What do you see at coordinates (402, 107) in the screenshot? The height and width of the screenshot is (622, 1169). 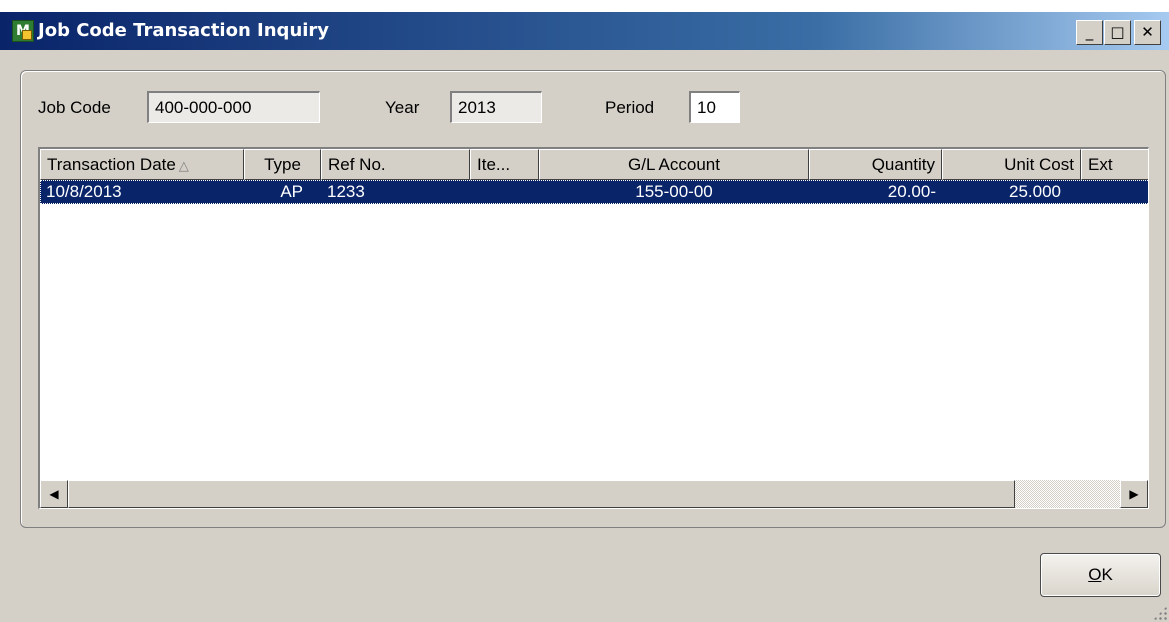 I see `year-label: Year` at bounding box center [402, 107].